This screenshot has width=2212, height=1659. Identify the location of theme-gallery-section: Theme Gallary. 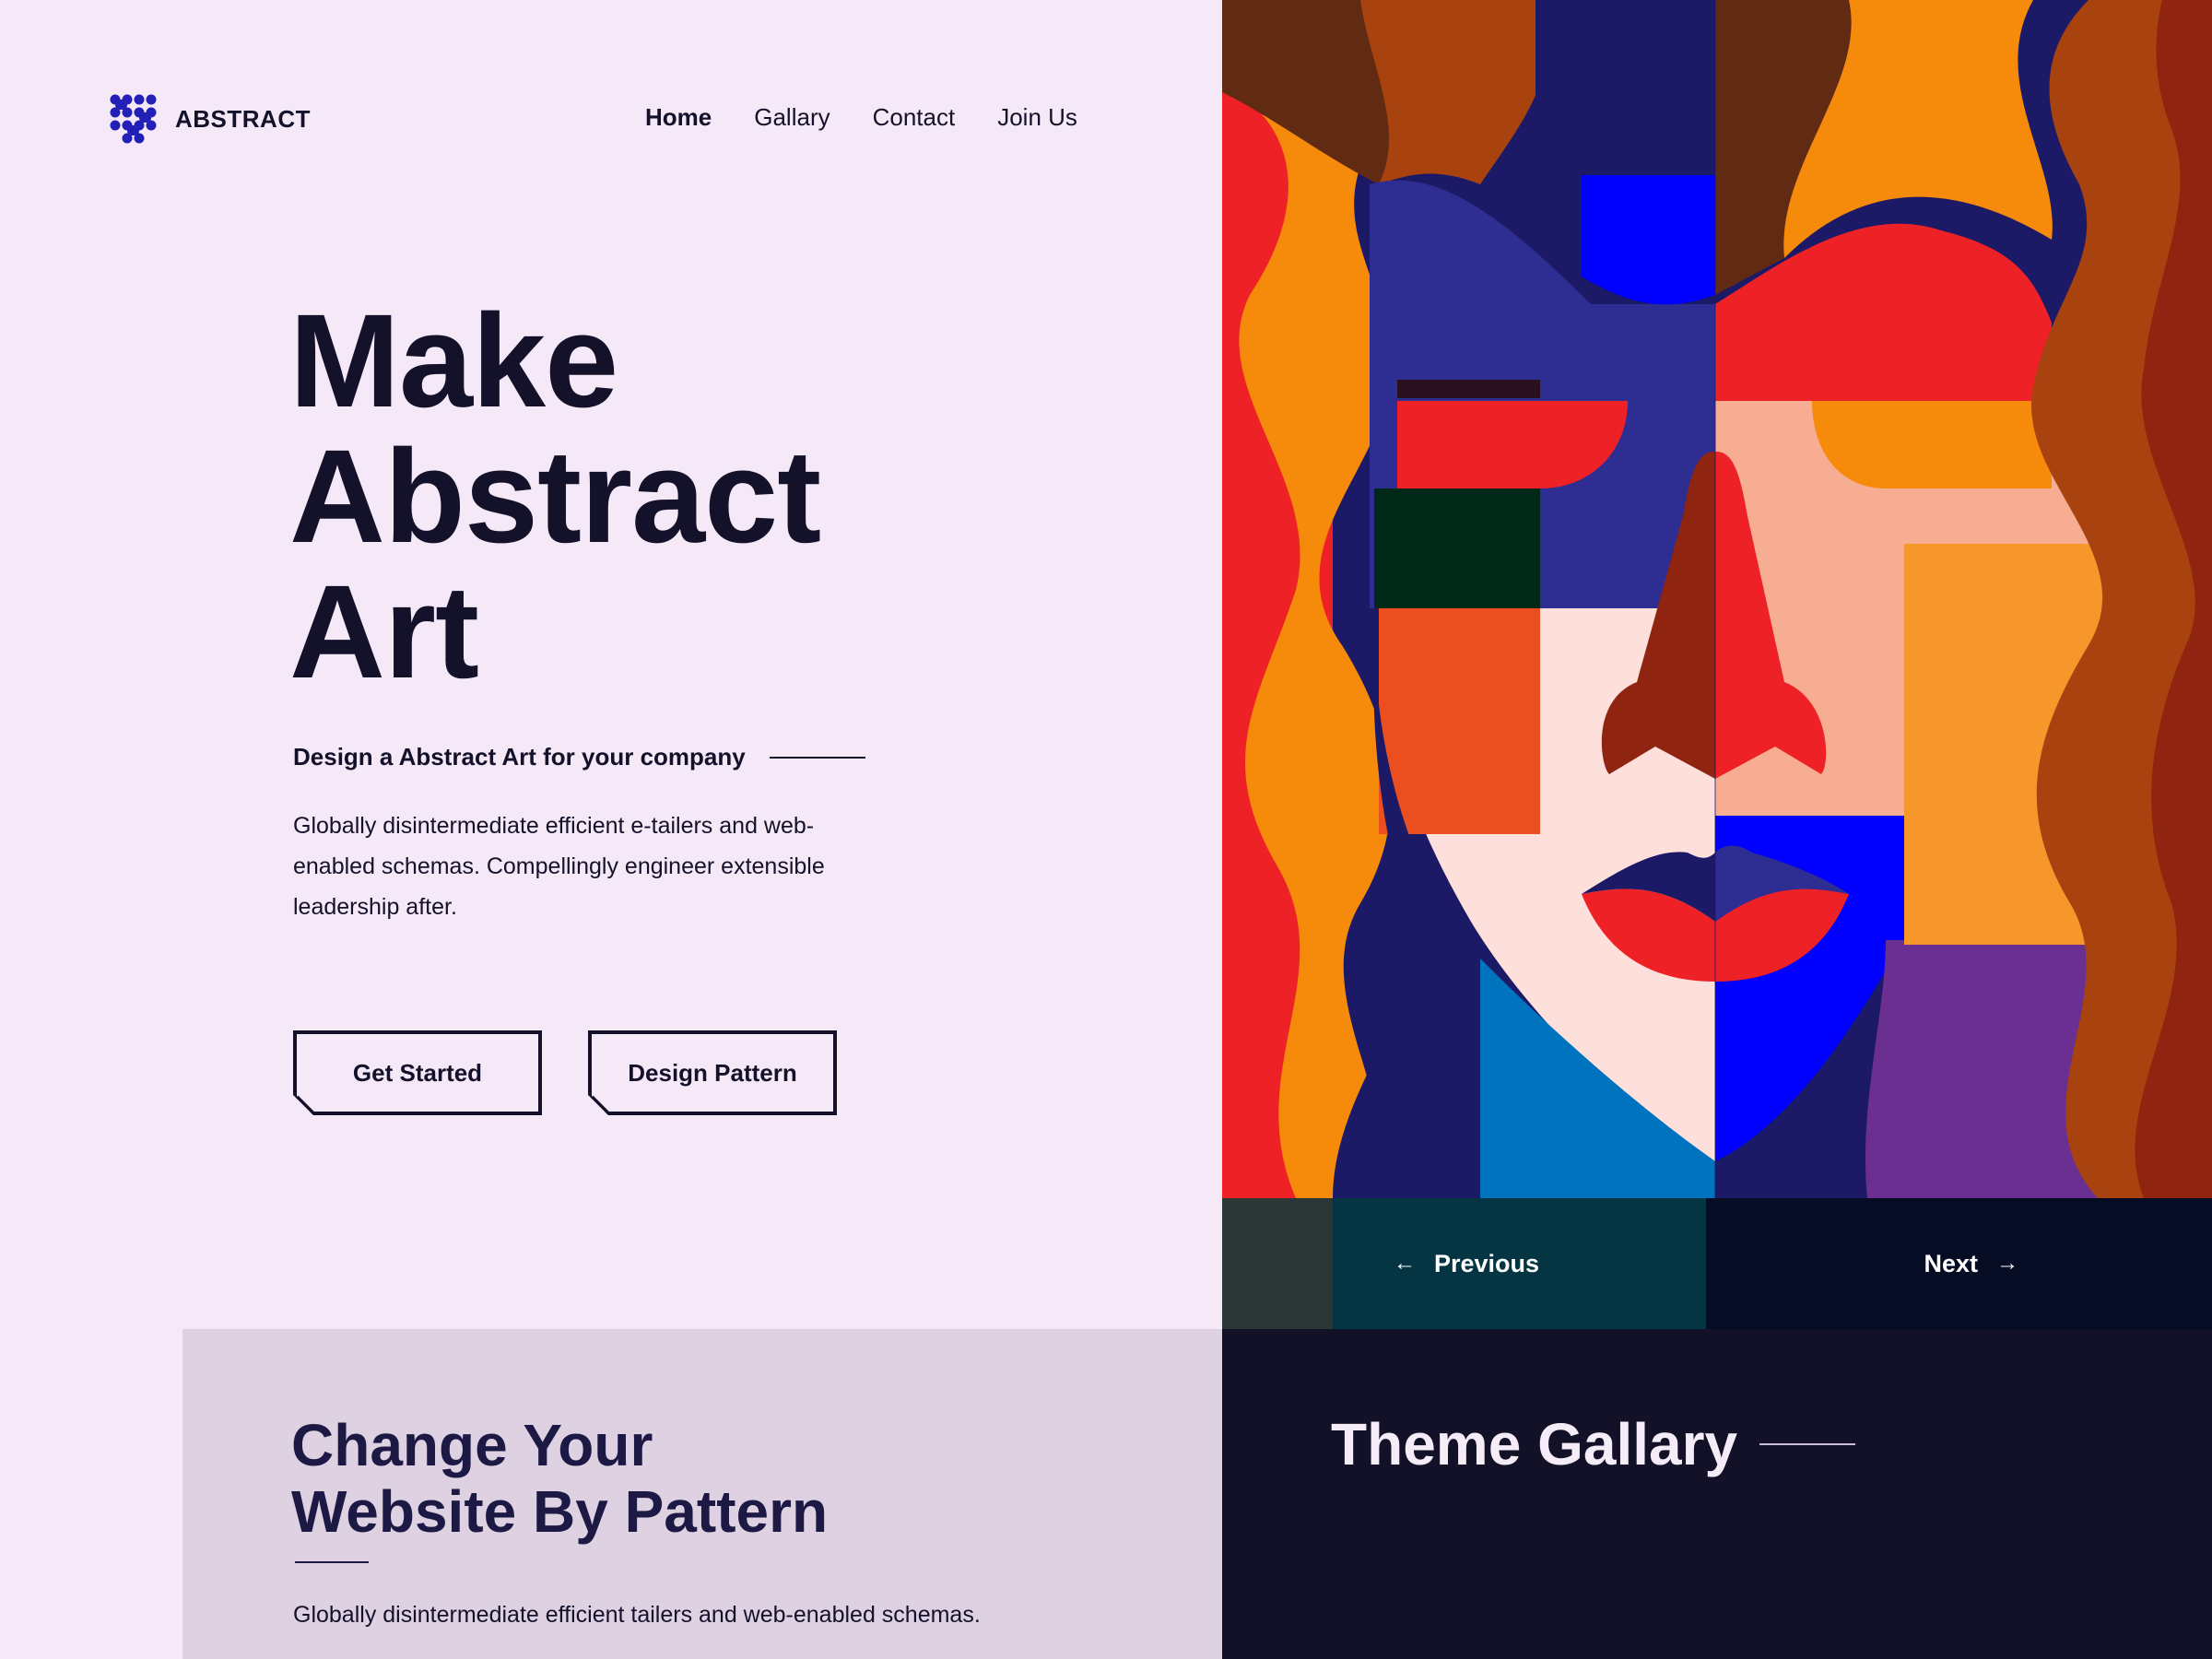
(1717, 1494).